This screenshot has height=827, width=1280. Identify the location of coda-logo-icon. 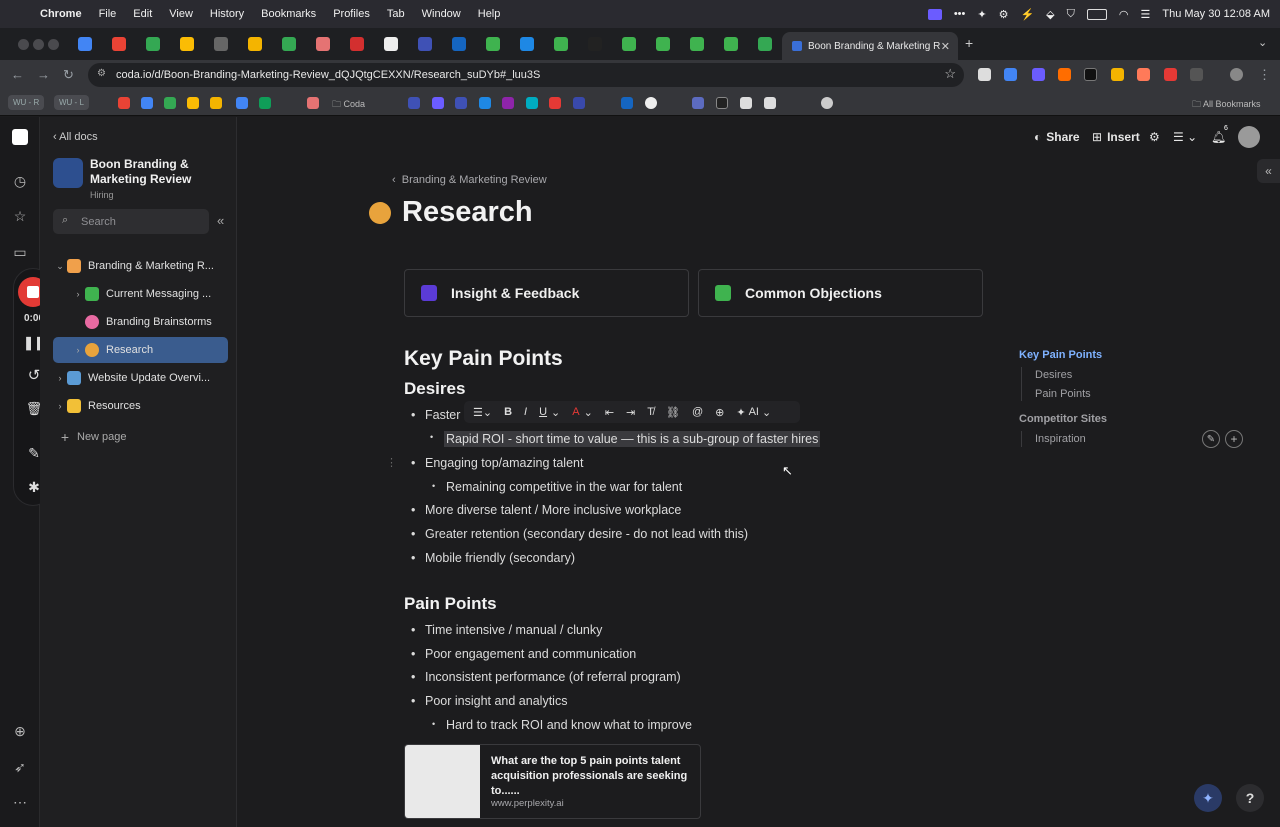
(20, 137).